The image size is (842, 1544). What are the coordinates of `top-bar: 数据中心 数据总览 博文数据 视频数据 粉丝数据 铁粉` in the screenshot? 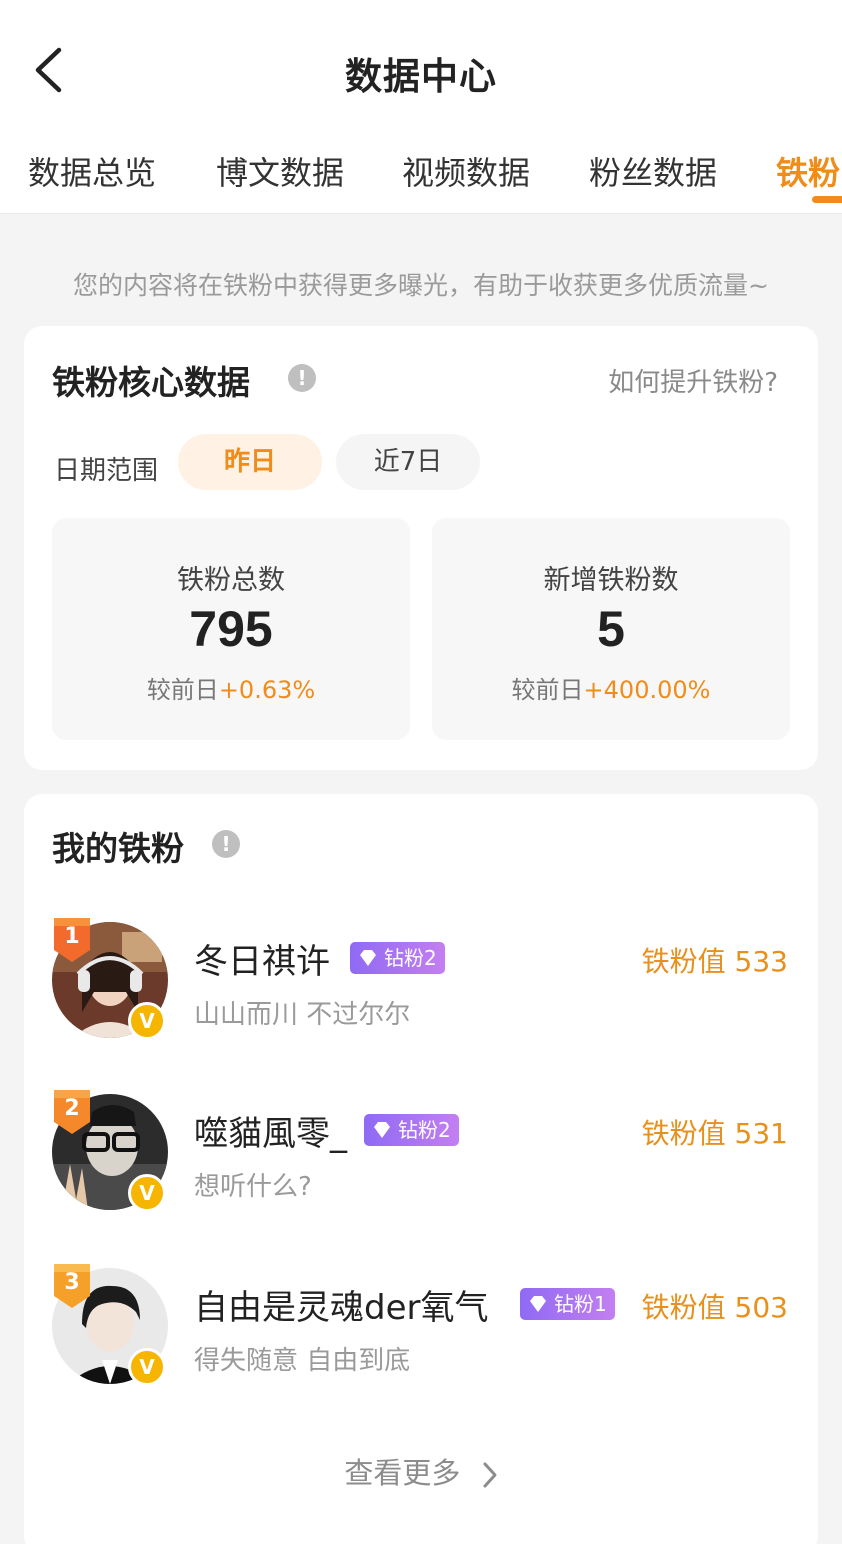 It's located at (421, 107).